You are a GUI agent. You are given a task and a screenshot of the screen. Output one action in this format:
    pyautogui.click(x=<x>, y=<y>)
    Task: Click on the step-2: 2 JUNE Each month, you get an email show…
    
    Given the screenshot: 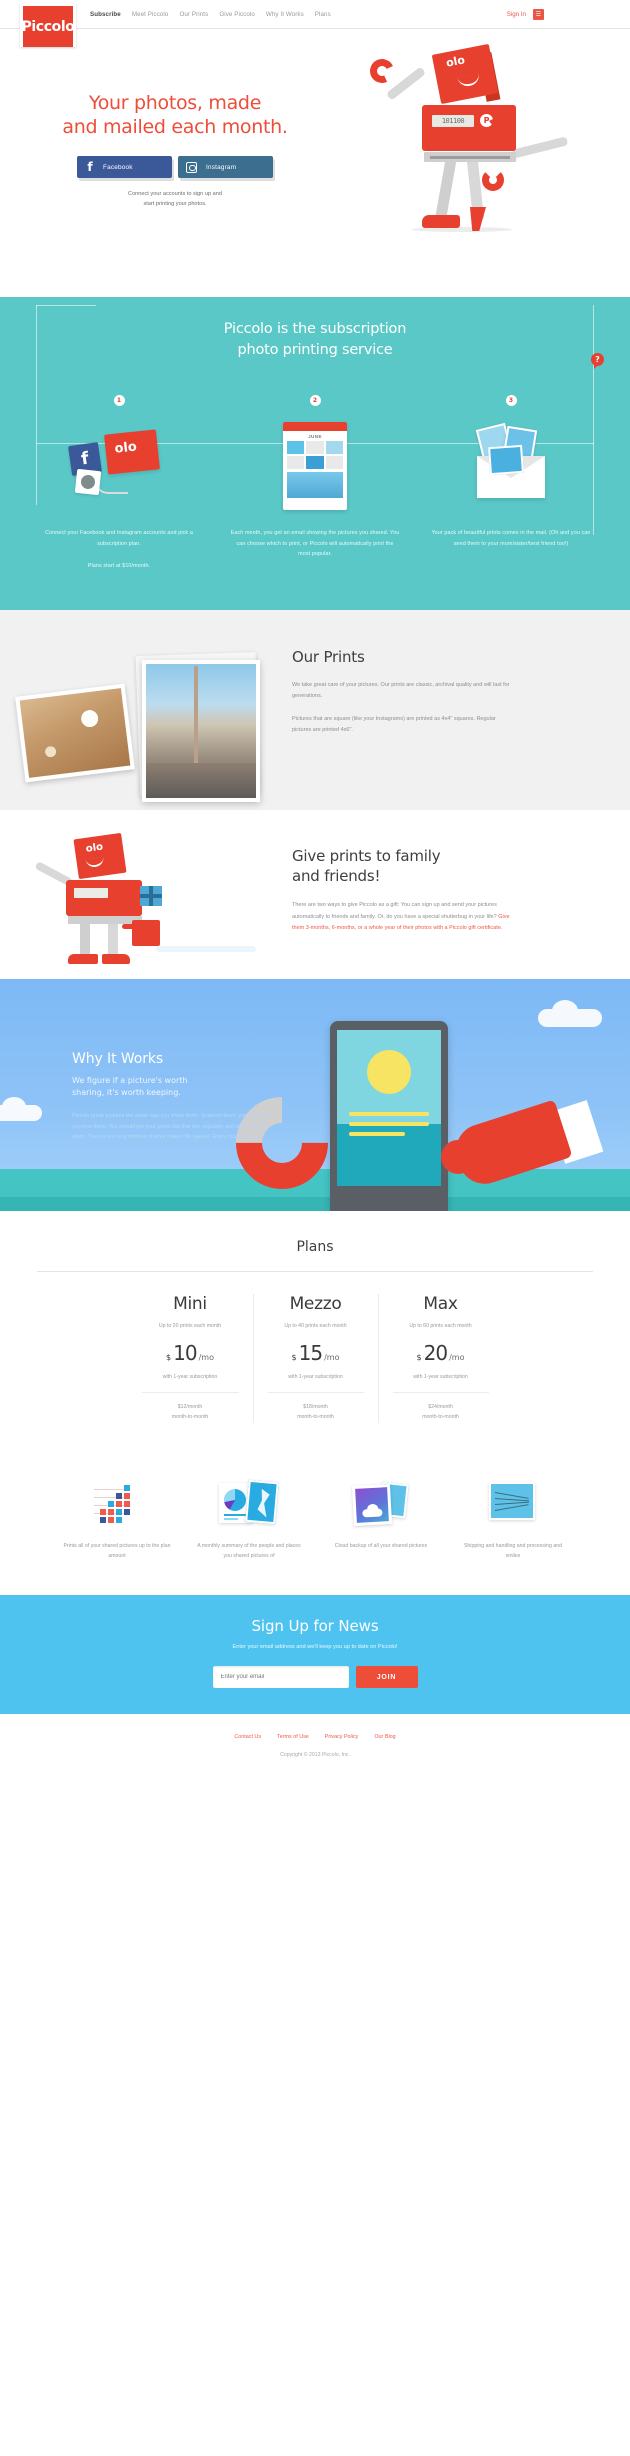 What is the action you would take?
    pyautogui.click(x=315, y=483)
    